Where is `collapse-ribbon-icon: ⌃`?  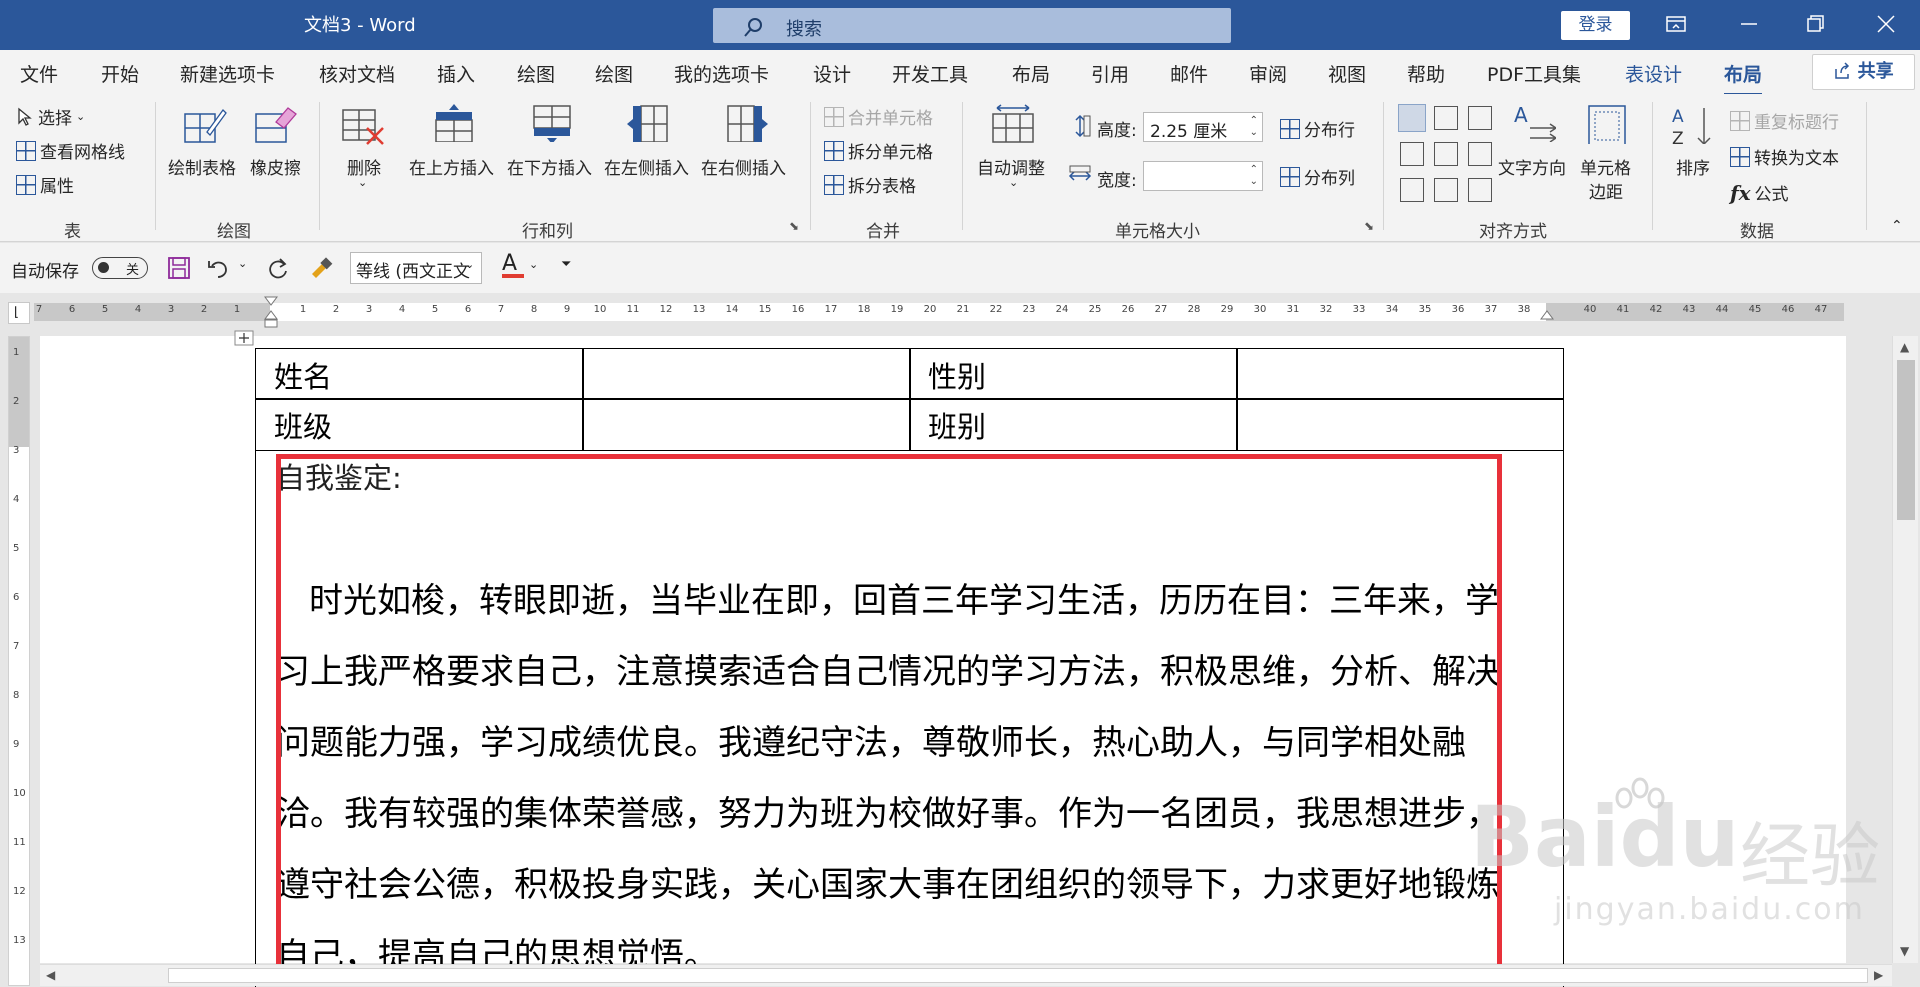
collapse-ribbon-icon: ⌃ is located at coordinates (1897, 226).